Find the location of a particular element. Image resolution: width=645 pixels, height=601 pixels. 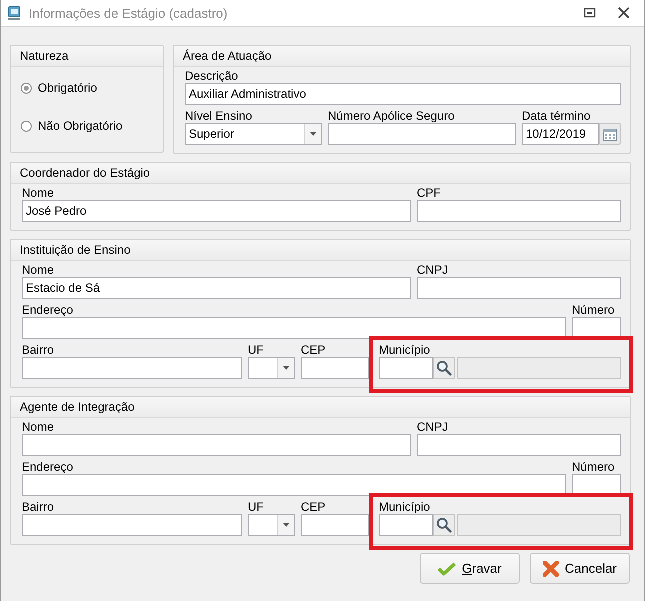

group-title: Natureza is located at coordinates (44, 56).